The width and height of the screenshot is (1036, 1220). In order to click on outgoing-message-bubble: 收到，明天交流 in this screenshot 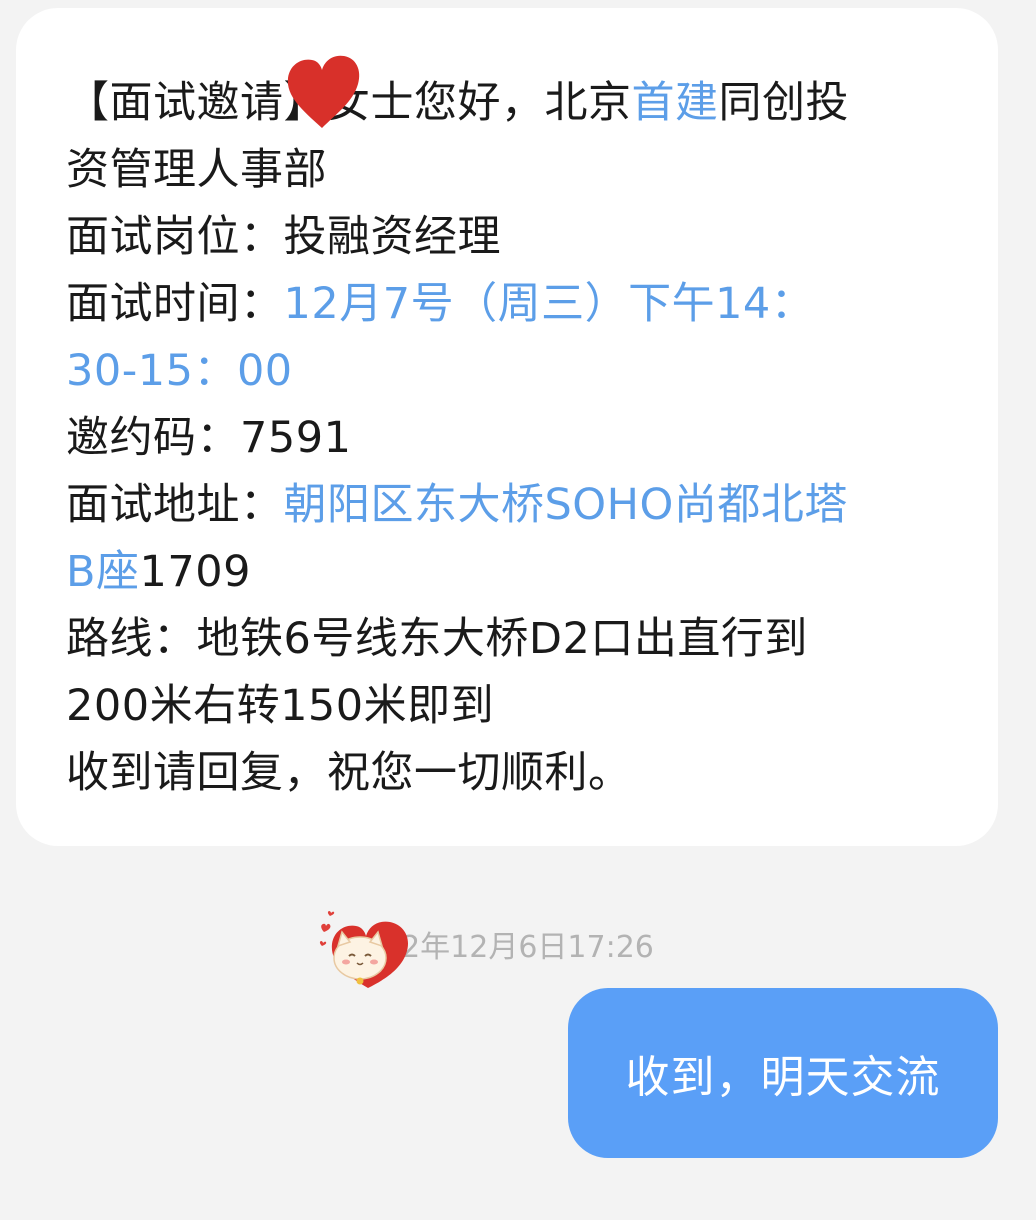, I will do `click(783, 1073)`.